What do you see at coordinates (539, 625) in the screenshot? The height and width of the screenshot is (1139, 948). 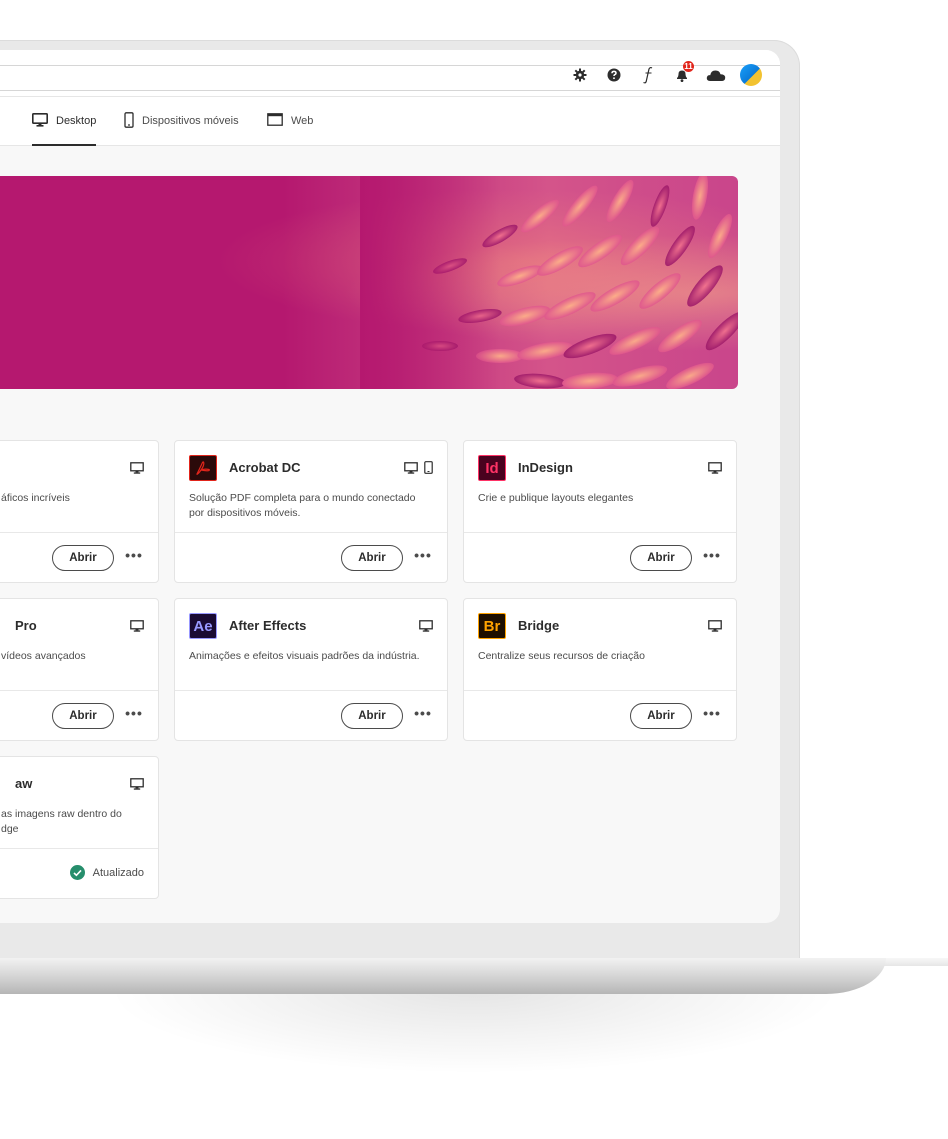 I see `app-name: Bridge` at bounding box center [539, 625].